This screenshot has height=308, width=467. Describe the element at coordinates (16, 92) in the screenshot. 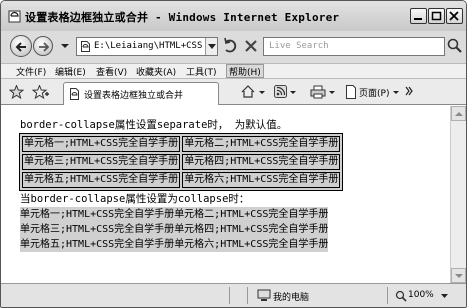

I see `favorites-star-icon` at that location.